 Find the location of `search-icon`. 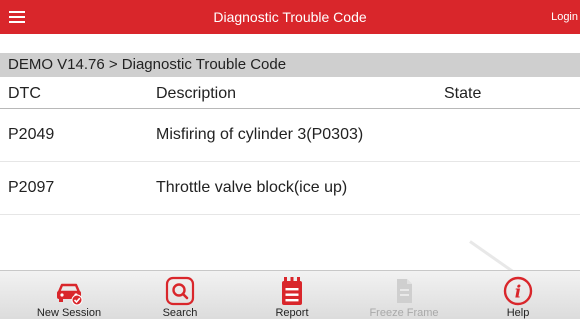

search-icon is located at coordinates (180, 291).